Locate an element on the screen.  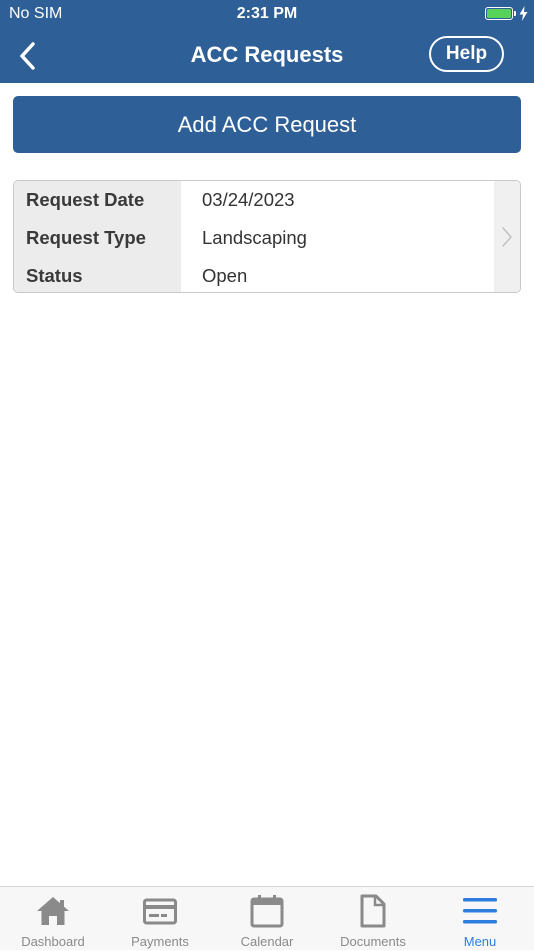
chevron-right-icon is located at coordinates (507, 236).